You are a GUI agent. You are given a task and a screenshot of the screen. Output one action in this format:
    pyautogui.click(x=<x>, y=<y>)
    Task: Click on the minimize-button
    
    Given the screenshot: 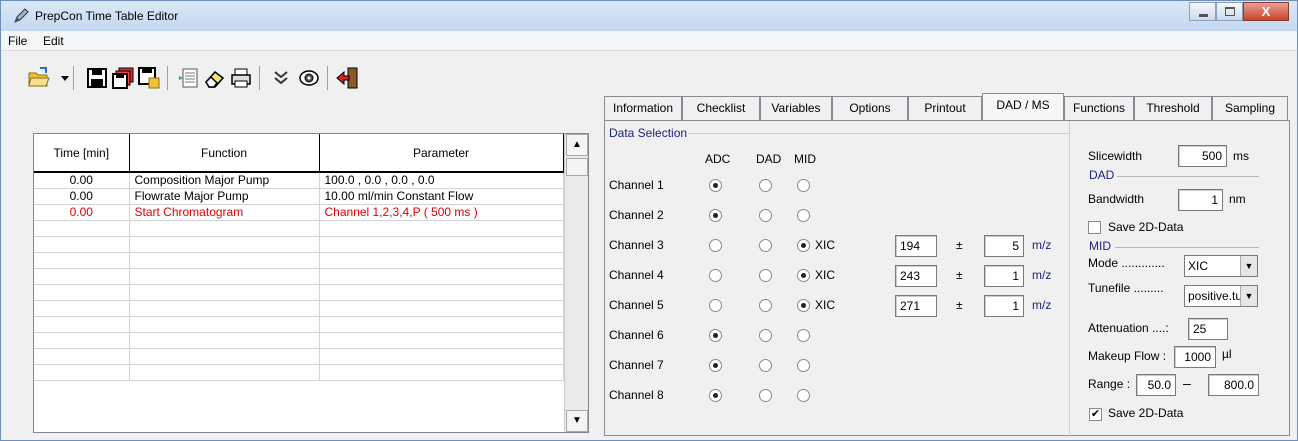 What is the action you would take?
    pyautogui.click(x=1202, y=11)
    